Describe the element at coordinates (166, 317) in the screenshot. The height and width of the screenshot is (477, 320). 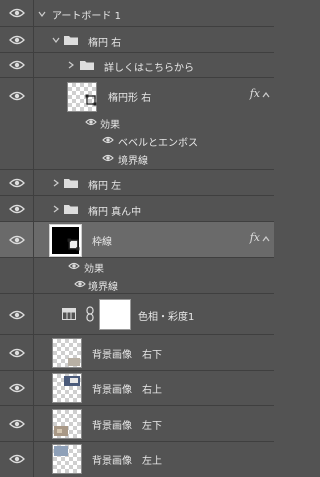
I see `layer-name: 色相・彩度1` at that location.